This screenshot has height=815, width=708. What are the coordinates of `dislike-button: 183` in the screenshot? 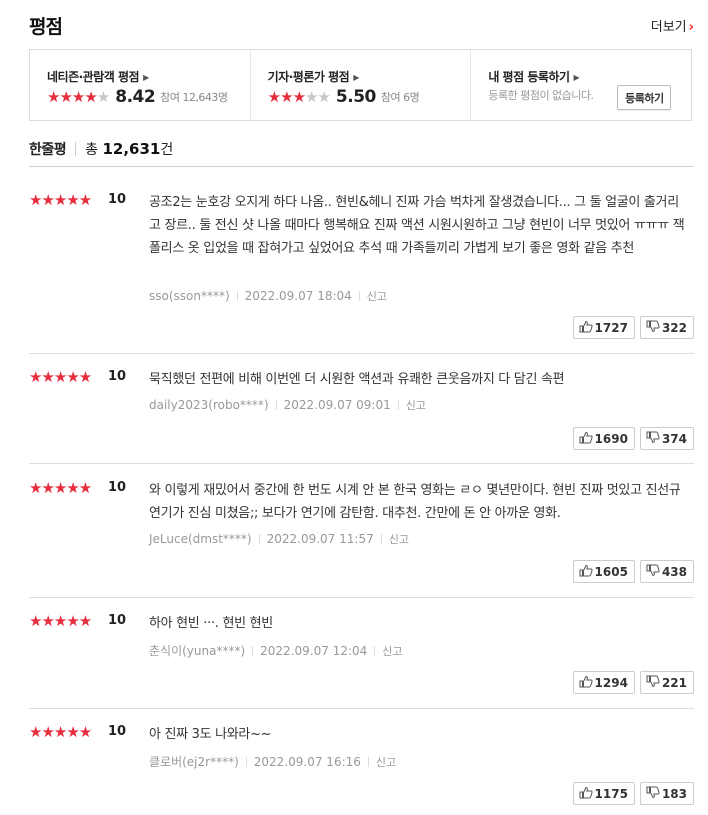 It's located at (666, 793).